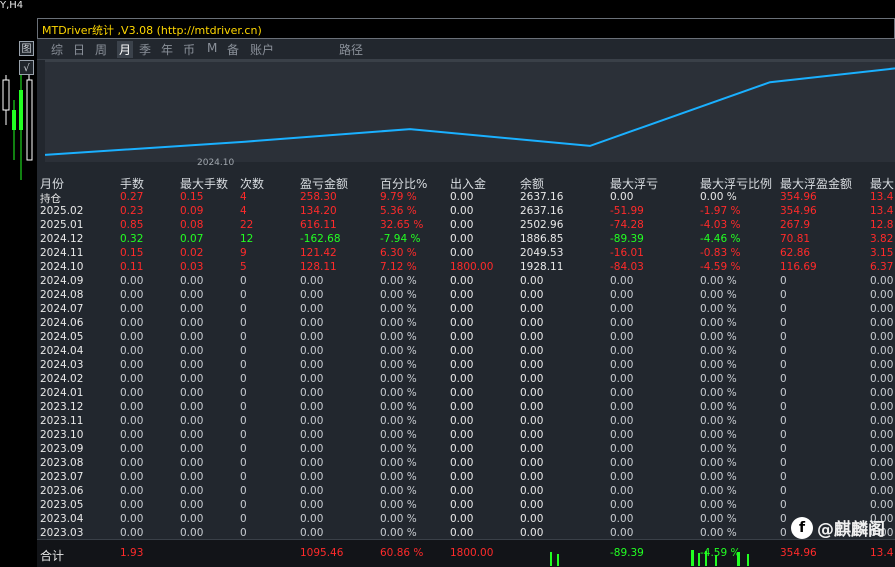  Describe the element at coordinates (26, 67) in the screenshot. I see `check-button: √` at that location.